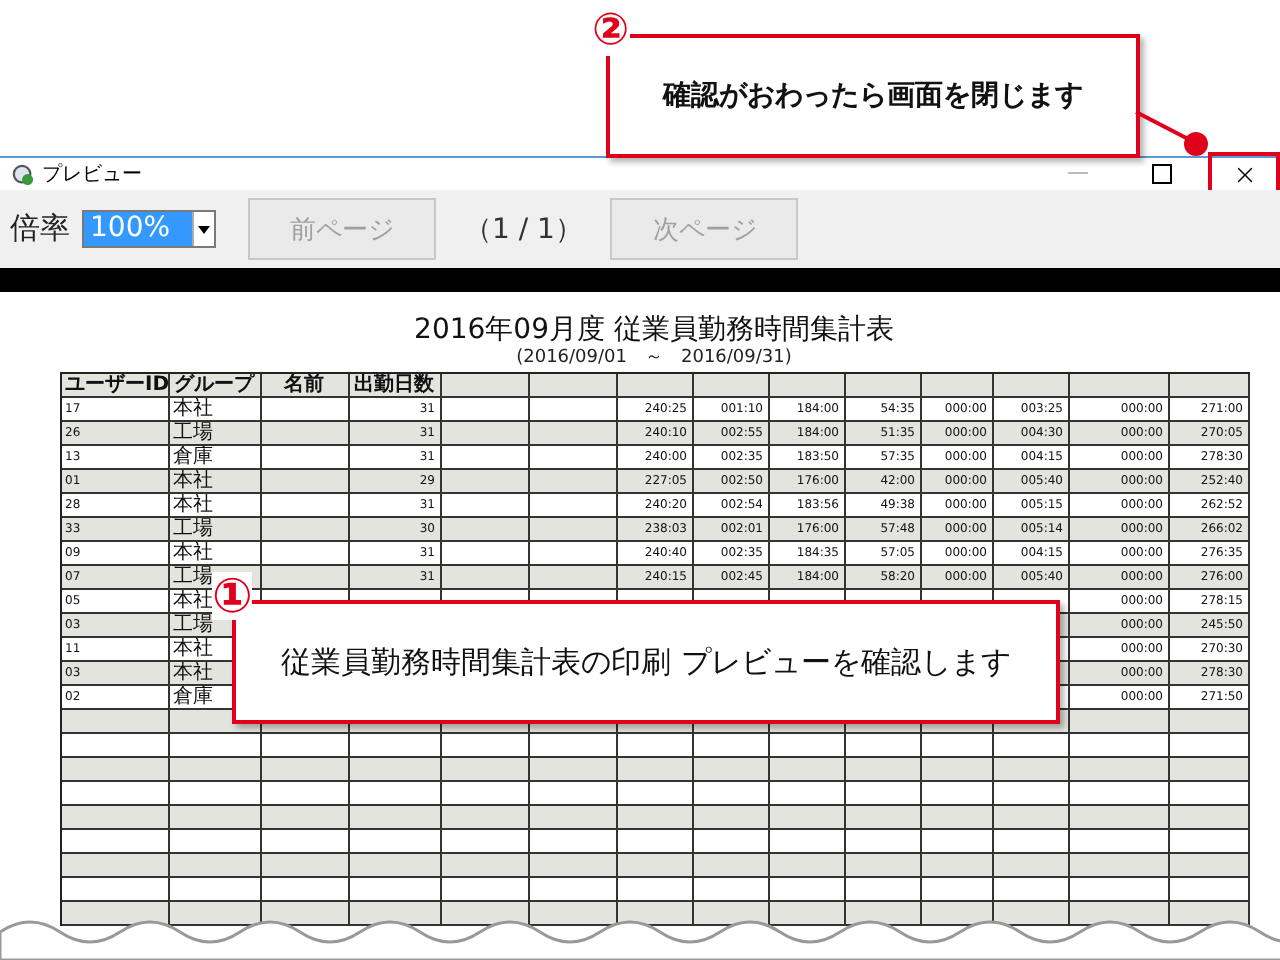 The width and height of the screenshot is (1280, 960). Describe the element at coordinates (654, 330) in the screenshot. I see `report-title: 2016年09月度 従業員勤務時間集計表` at that location.